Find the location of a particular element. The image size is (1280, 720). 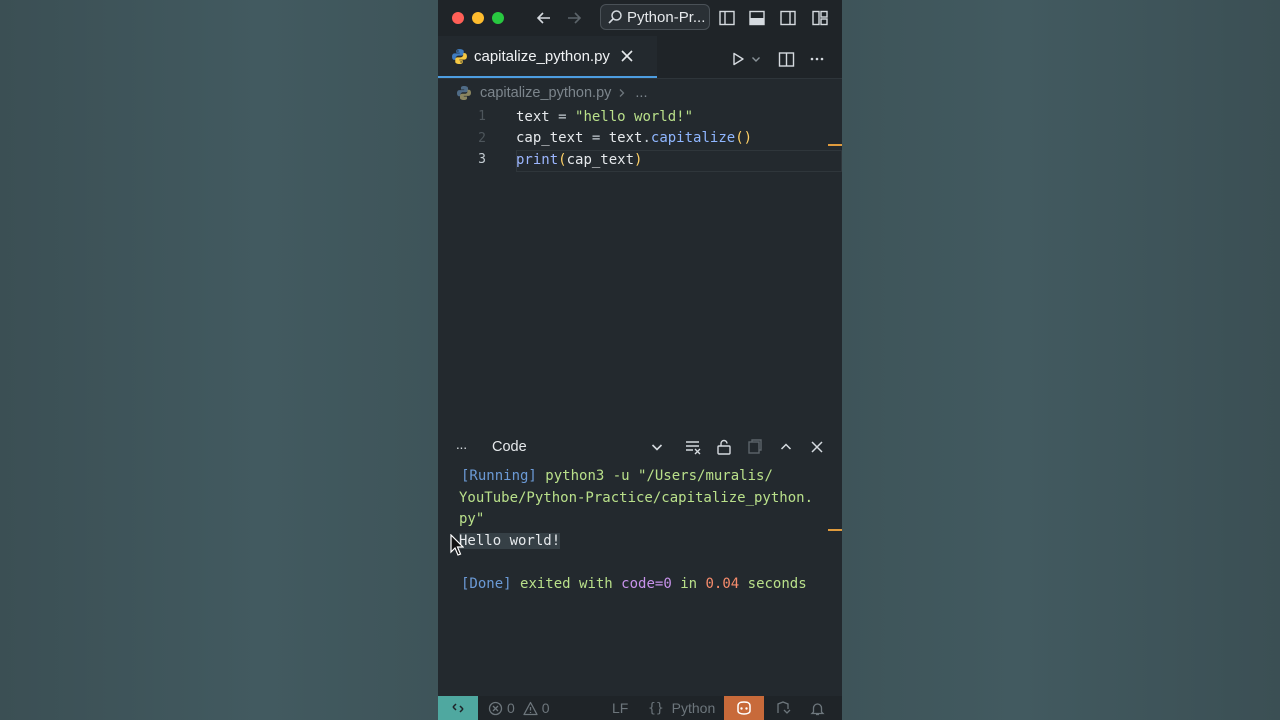

remote-icon is located at coordinates (458, 708).